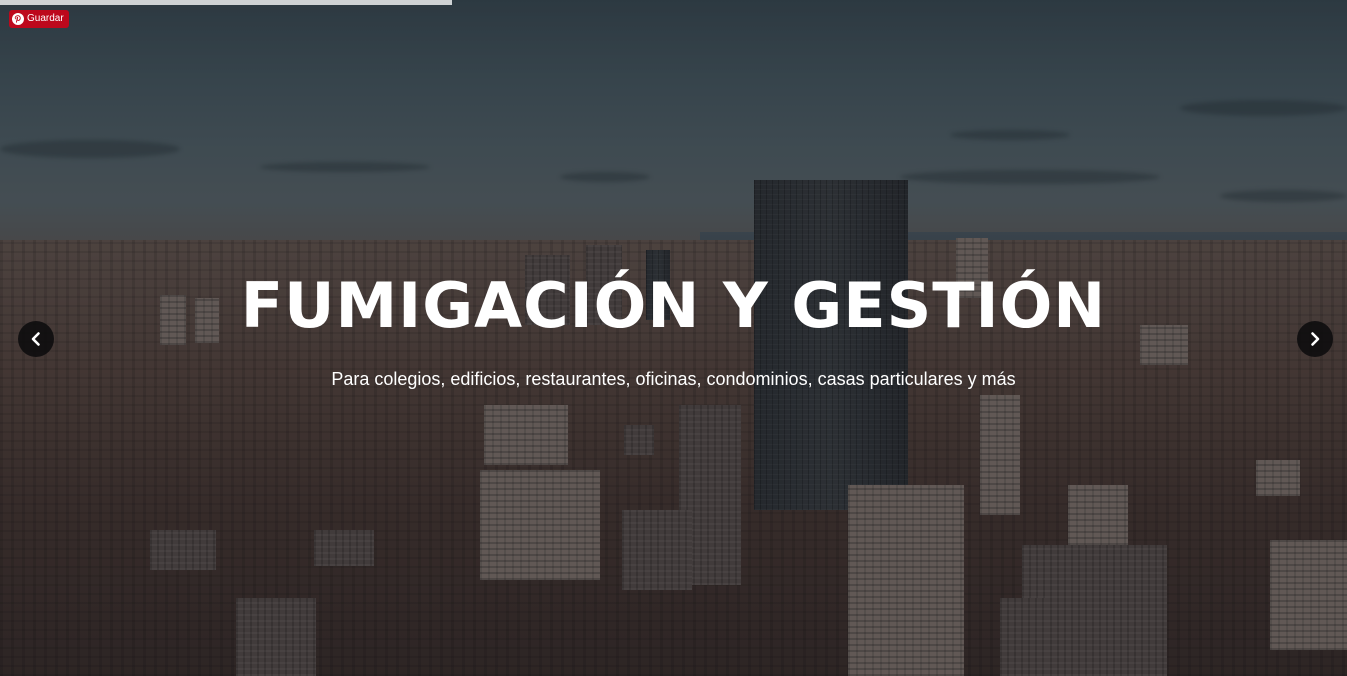 This screenshot has width=1347, height=676. I want to click on chevron-right-icon, so click(1315, 339).